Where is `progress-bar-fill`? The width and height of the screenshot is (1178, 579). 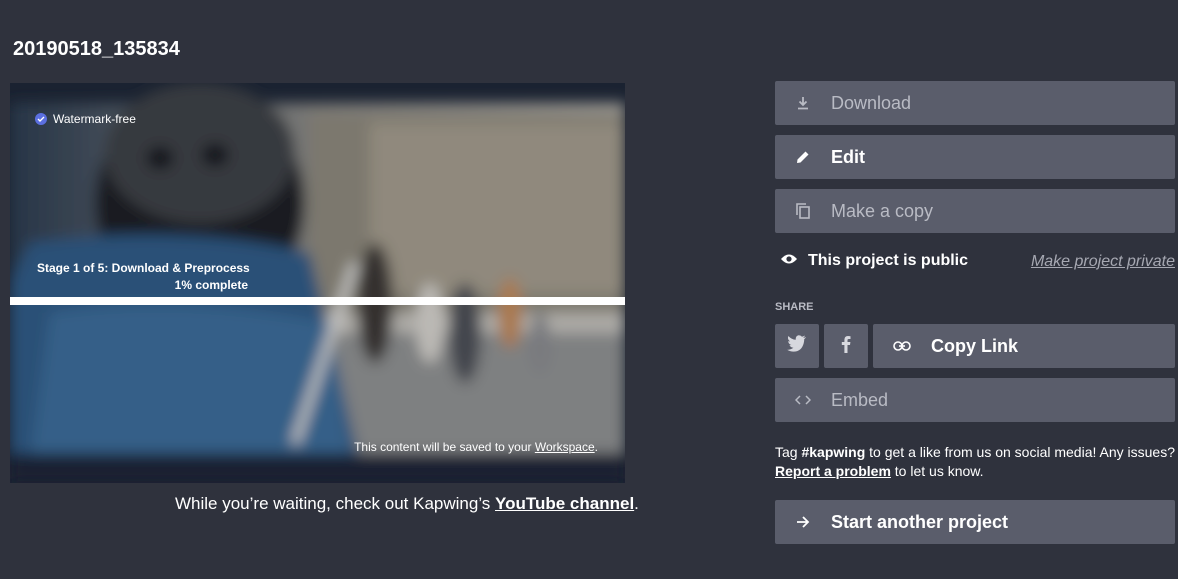 progress-bar-fill is located at coordinates (317, 301).